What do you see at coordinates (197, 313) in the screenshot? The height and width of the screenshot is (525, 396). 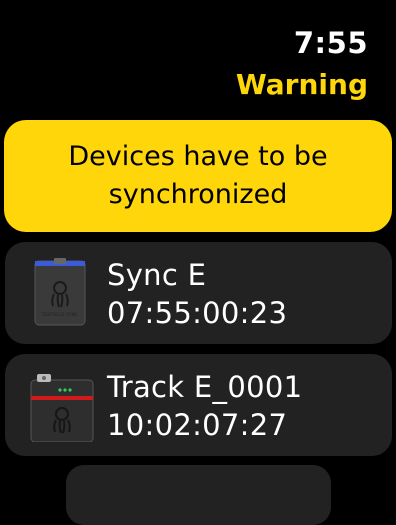 I see `device-timecode: 07:55:00:23` at bounding box center [197, 313].